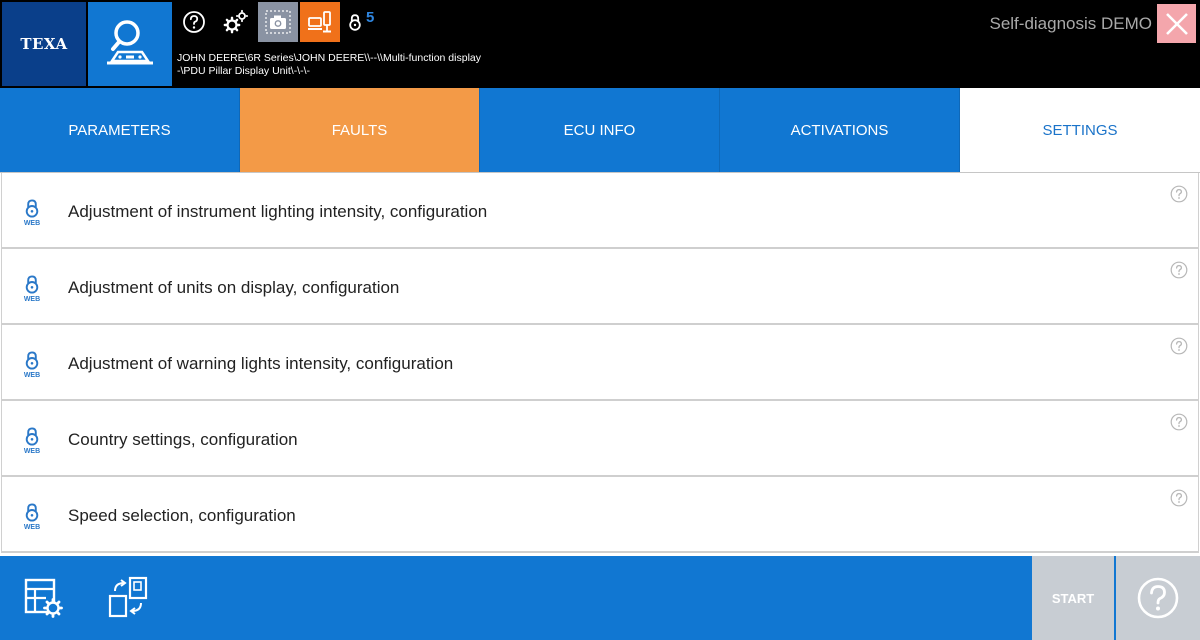 The width and height of the screenshot is (1200, 640). Describe the element at coordinates (360, 130) in the screenshot. I see `tab-faults: FAULTS` at that location.